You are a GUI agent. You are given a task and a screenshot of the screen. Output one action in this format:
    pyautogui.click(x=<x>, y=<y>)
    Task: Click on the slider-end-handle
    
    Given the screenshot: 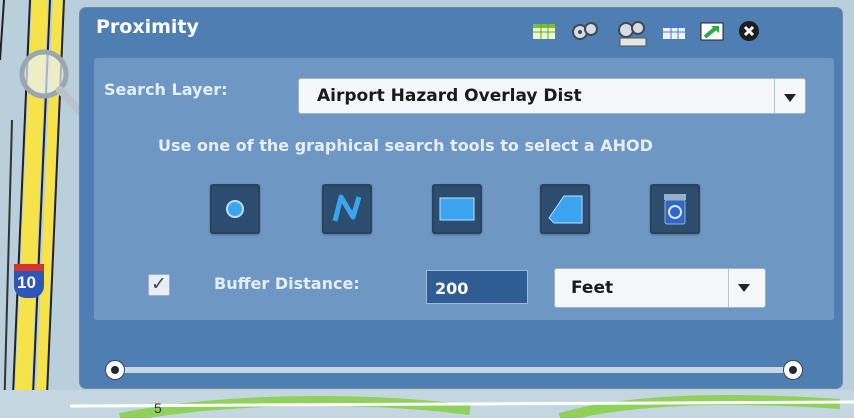 What is the action you would take?
    pyautogui.click(x=793, y=370)
    